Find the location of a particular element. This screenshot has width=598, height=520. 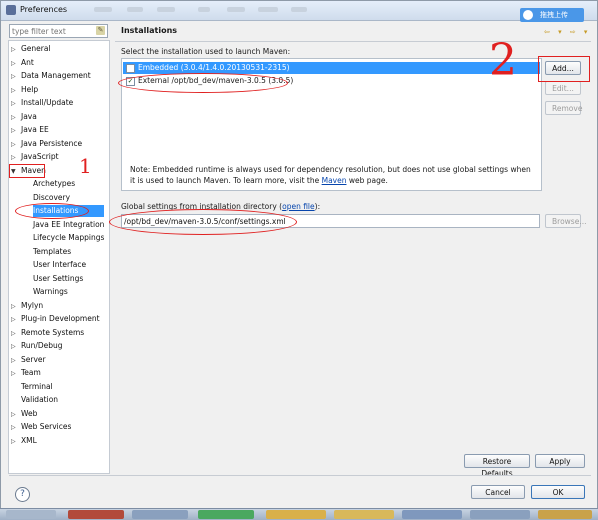

tree-item-team: ▷ Team is located at coordinates (26, 373).